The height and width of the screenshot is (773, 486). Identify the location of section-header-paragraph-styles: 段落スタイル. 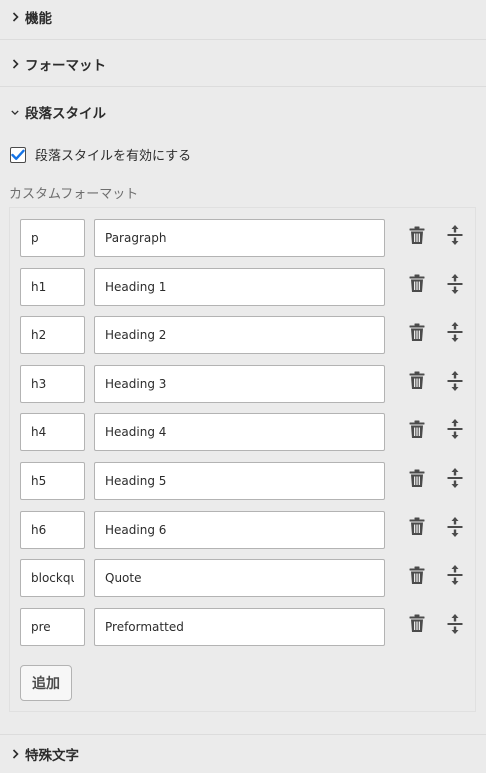
(243, 112).